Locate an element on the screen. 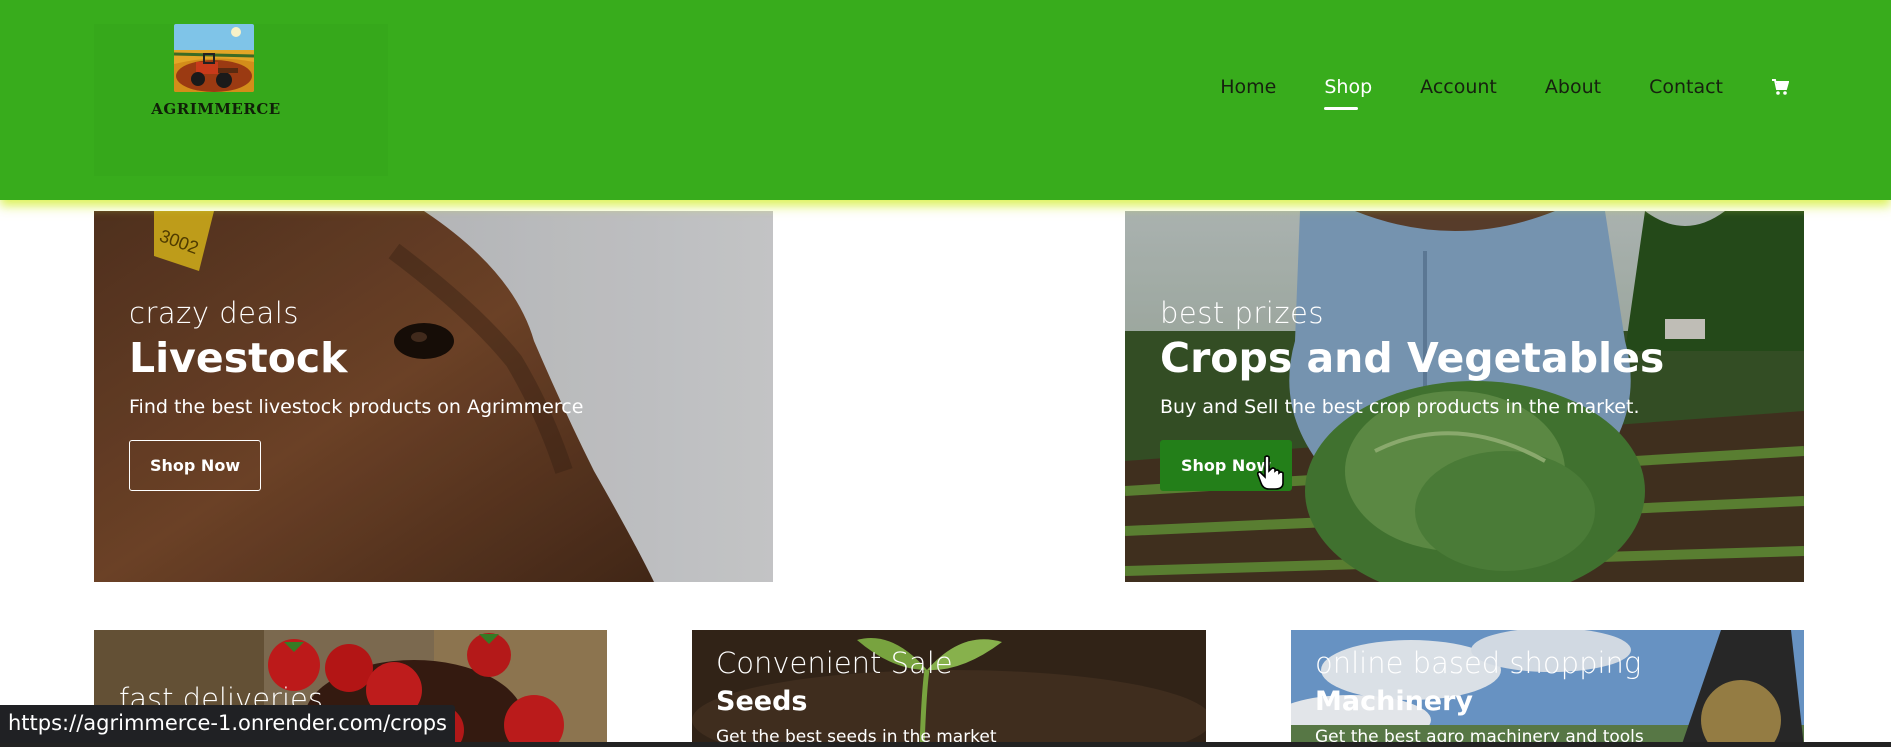  shopping-cart-icon is located at coordinates (1781, 88).